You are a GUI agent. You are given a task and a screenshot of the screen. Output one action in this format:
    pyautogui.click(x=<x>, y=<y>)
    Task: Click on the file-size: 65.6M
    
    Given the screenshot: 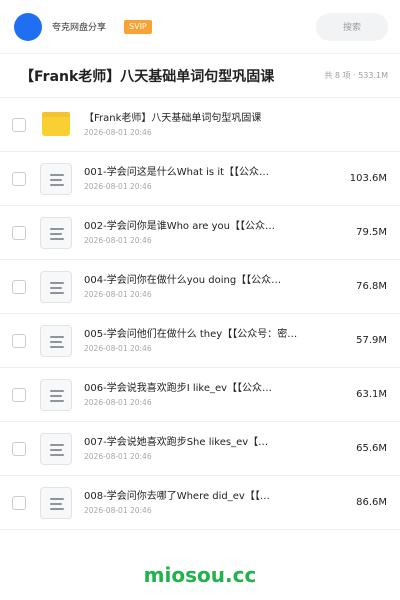 What is the action you would take?
    pyautogui.click(x=371, y=448)
    